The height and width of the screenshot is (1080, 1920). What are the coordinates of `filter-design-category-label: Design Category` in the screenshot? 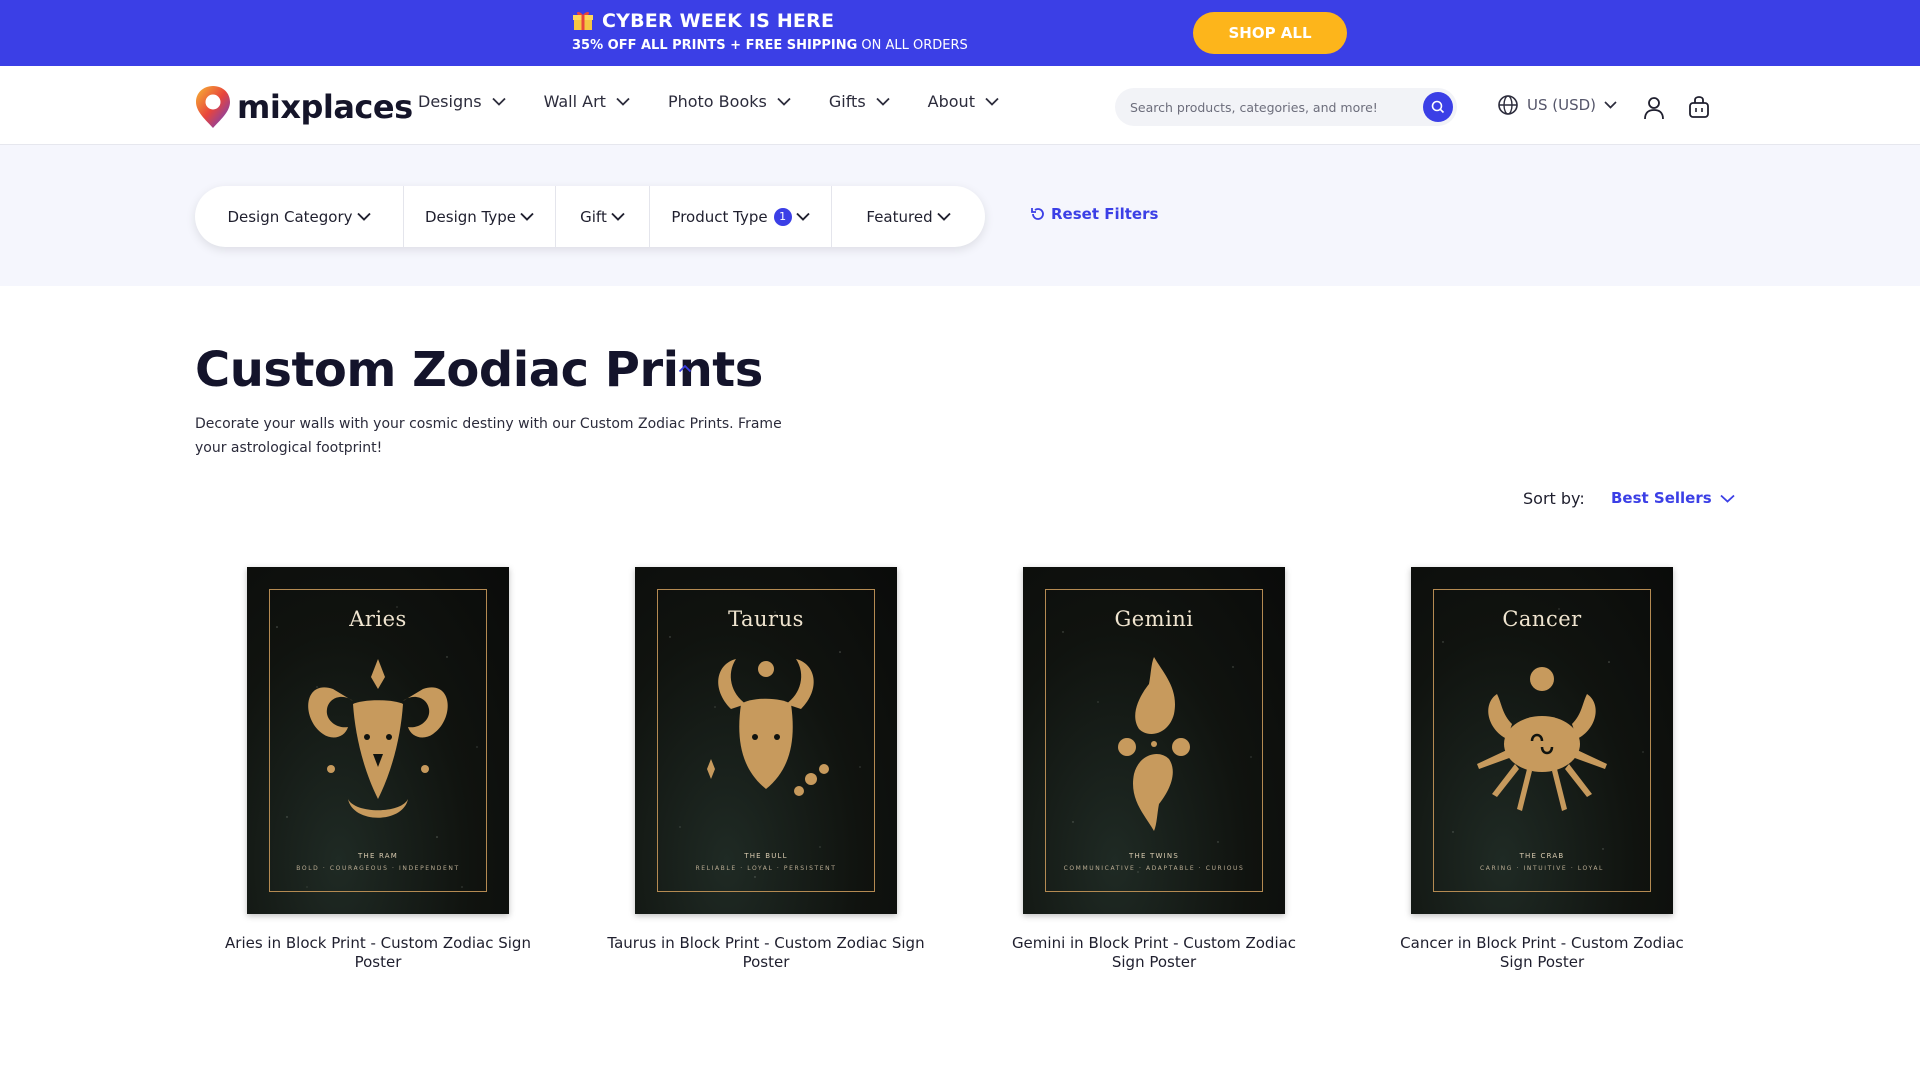 It's located at (290, 216).